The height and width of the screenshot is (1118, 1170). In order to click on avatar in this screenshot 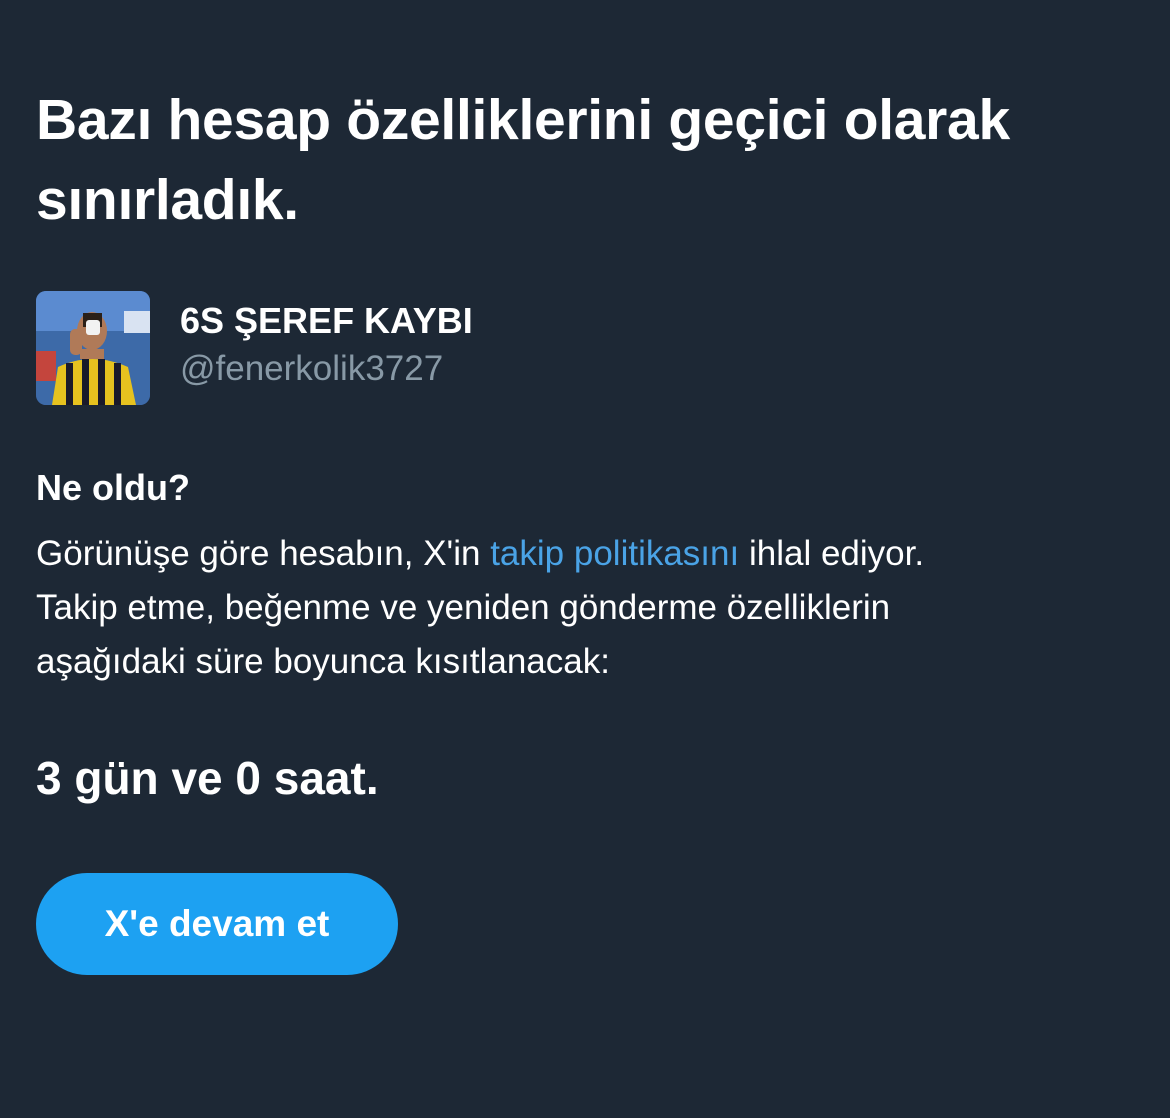, I will do `click(93, 348)`.